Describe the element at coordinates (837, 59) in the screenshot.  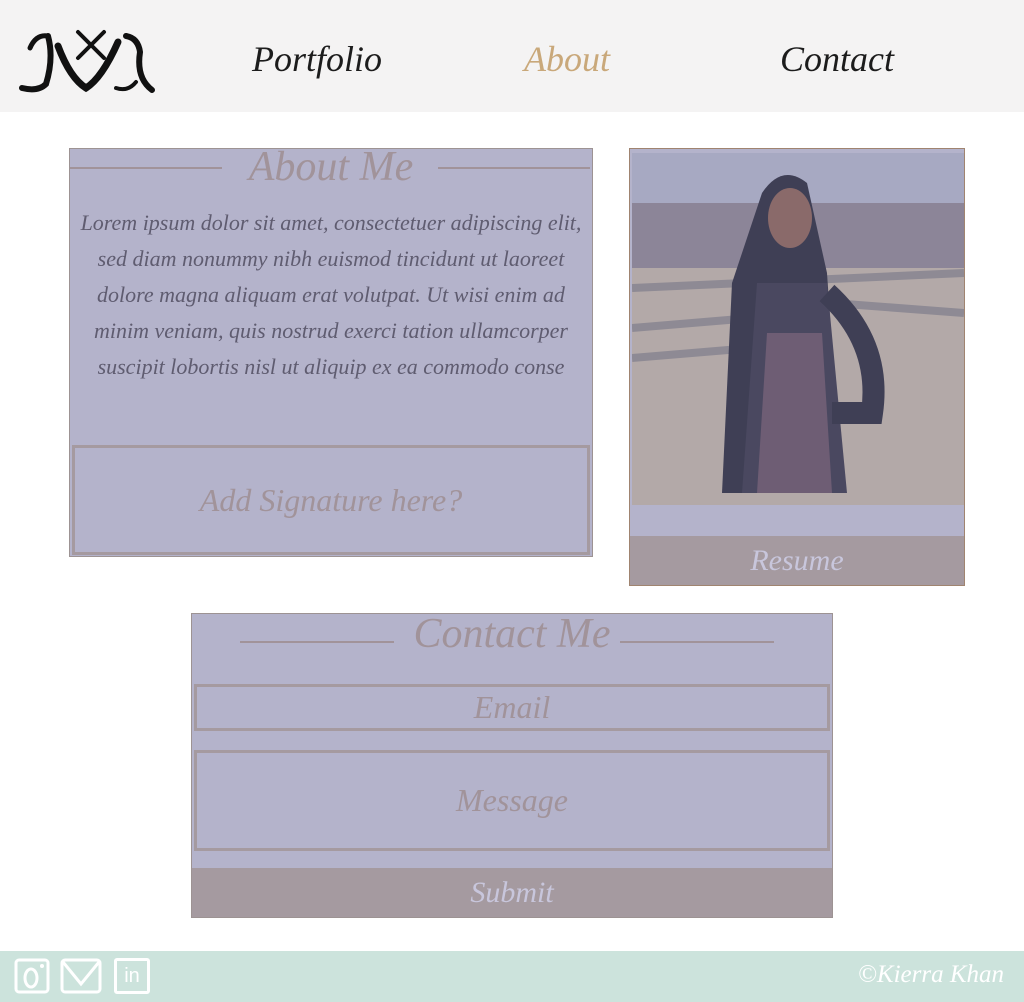
I see `nav-contact: Contact` at that location.